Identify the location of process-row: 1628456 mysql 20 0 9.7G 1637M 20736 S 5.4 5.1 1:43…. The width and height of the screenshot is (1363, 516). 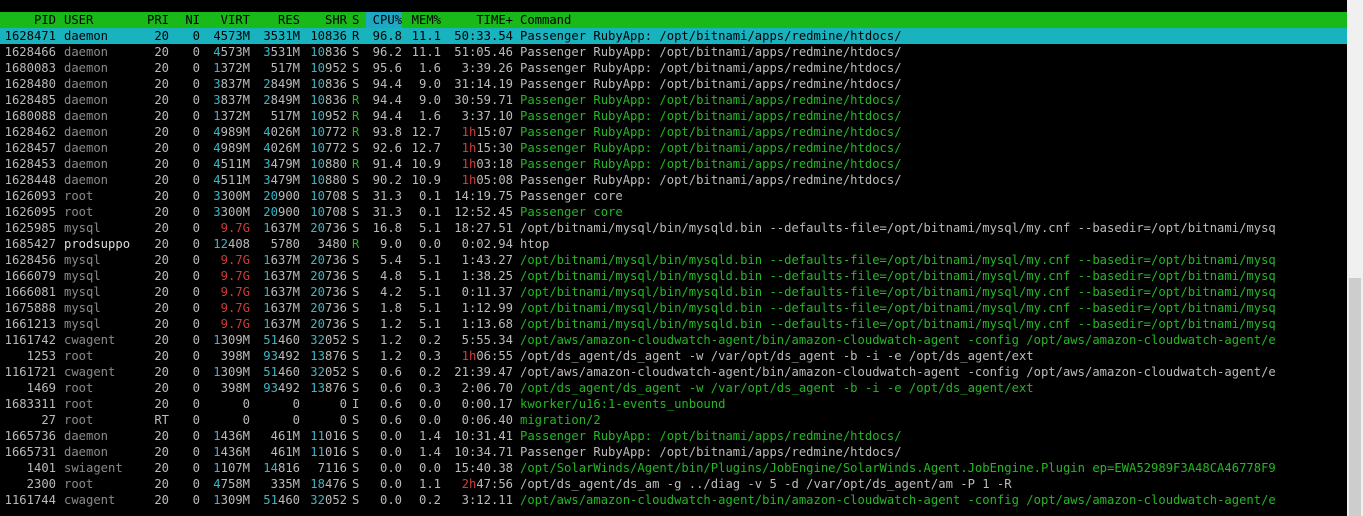
(673, 260).